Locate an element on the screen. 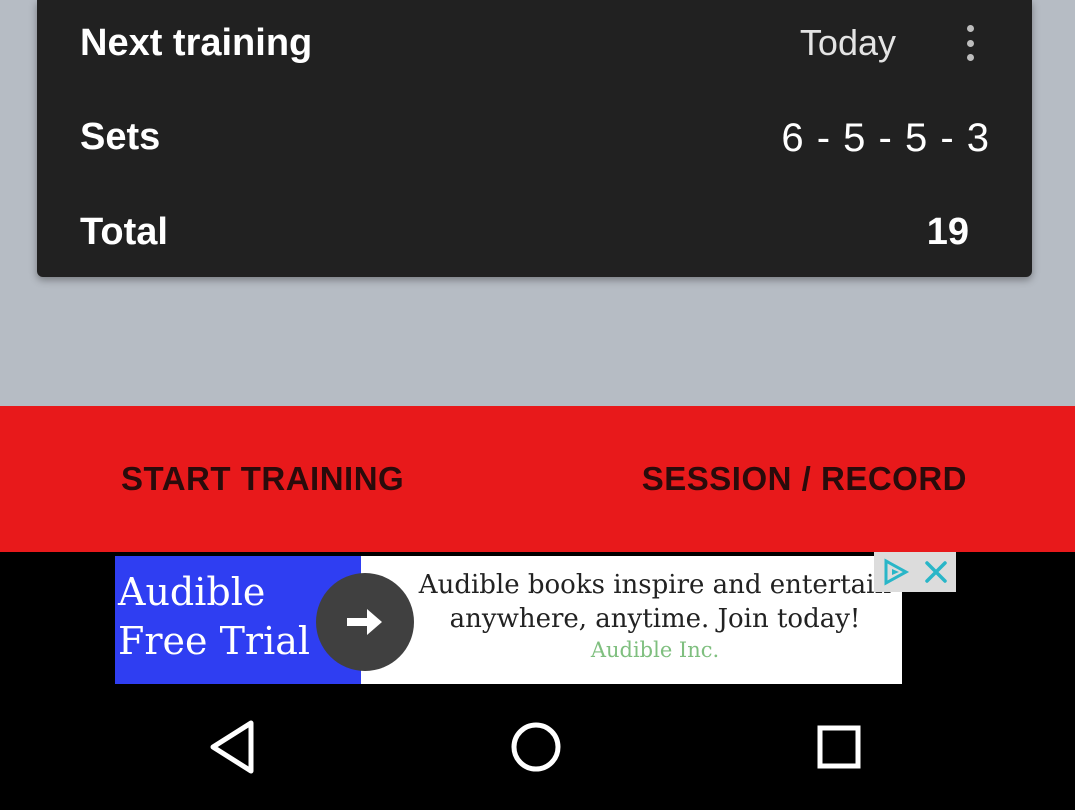  total-value: 19 is located at coordinates (947, 232).